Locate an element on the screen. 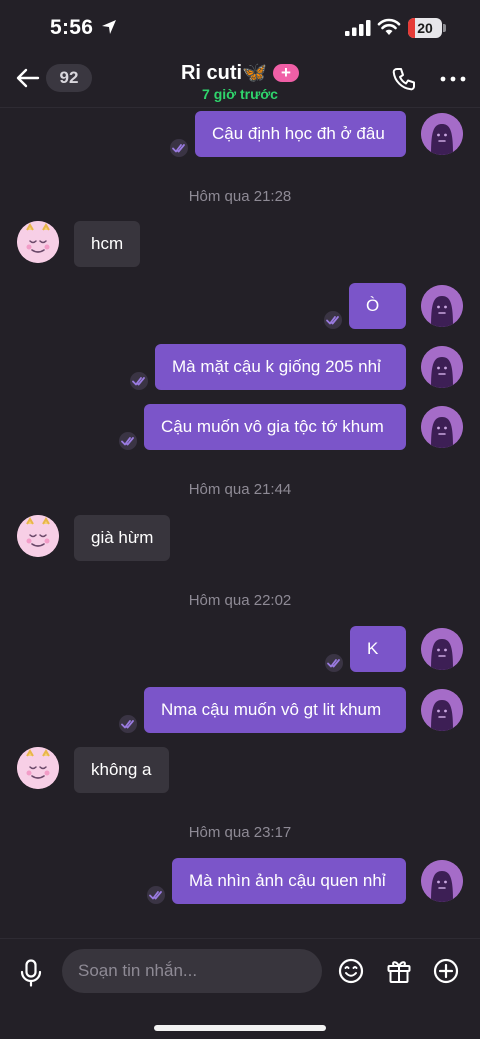  signal-icon is located at coordinates (358, 28).